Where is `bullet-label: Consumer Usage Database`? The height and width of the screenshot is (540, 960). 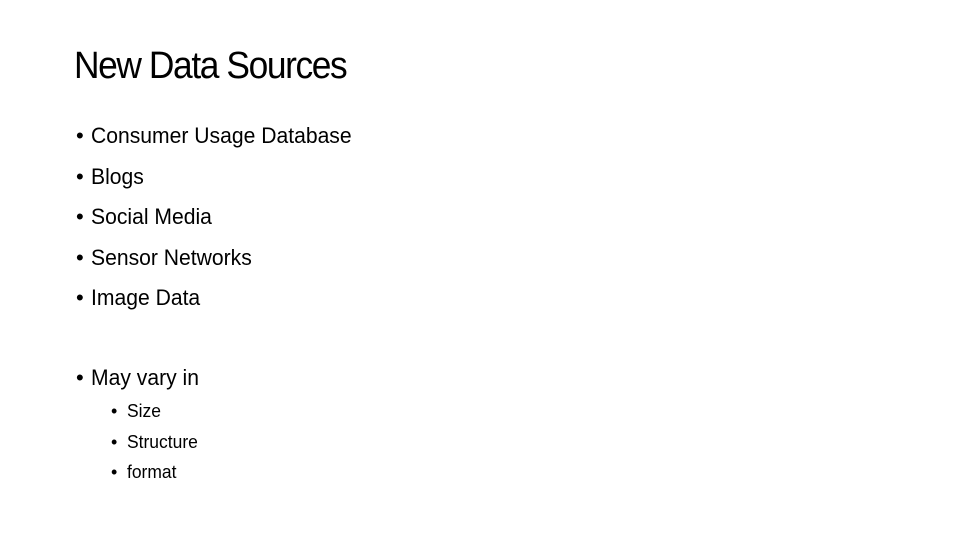
bullet-label: Consumer Usage Database is located at coordinates (221, 135).